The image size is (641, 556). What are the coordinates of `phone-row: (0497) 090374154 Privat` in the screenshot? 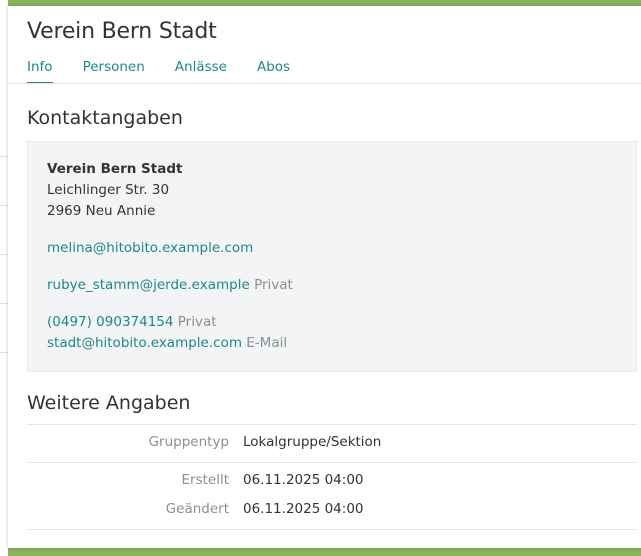 It's located at (132, 322).